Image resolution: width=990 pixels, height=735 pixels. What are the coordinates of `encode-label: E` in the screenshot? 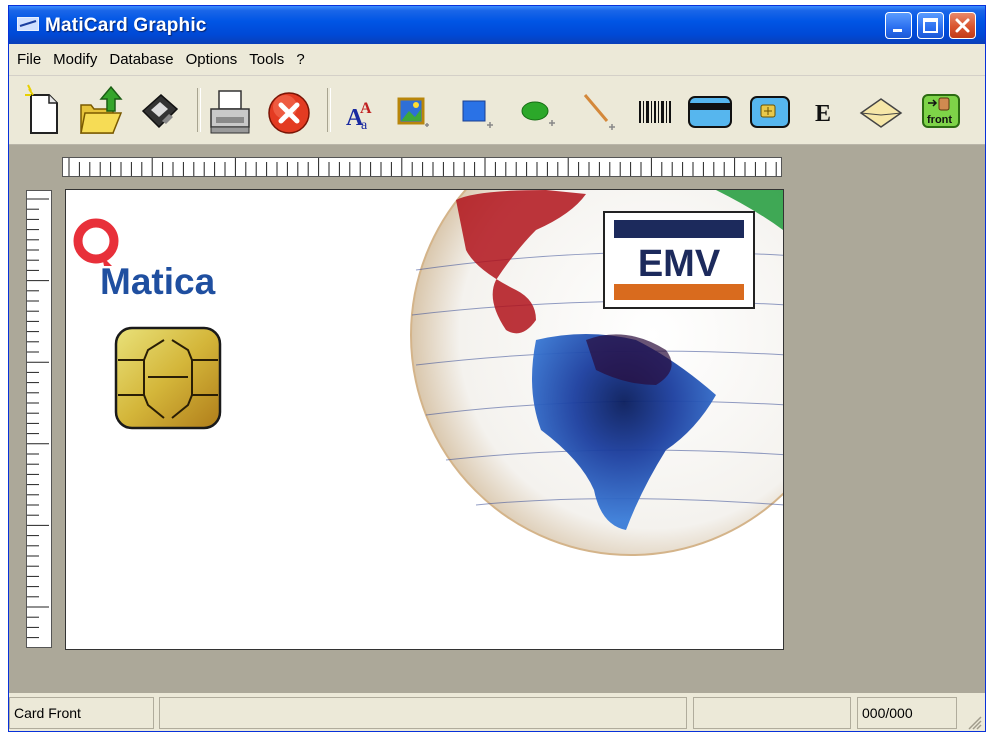 It's located at (823, 114).